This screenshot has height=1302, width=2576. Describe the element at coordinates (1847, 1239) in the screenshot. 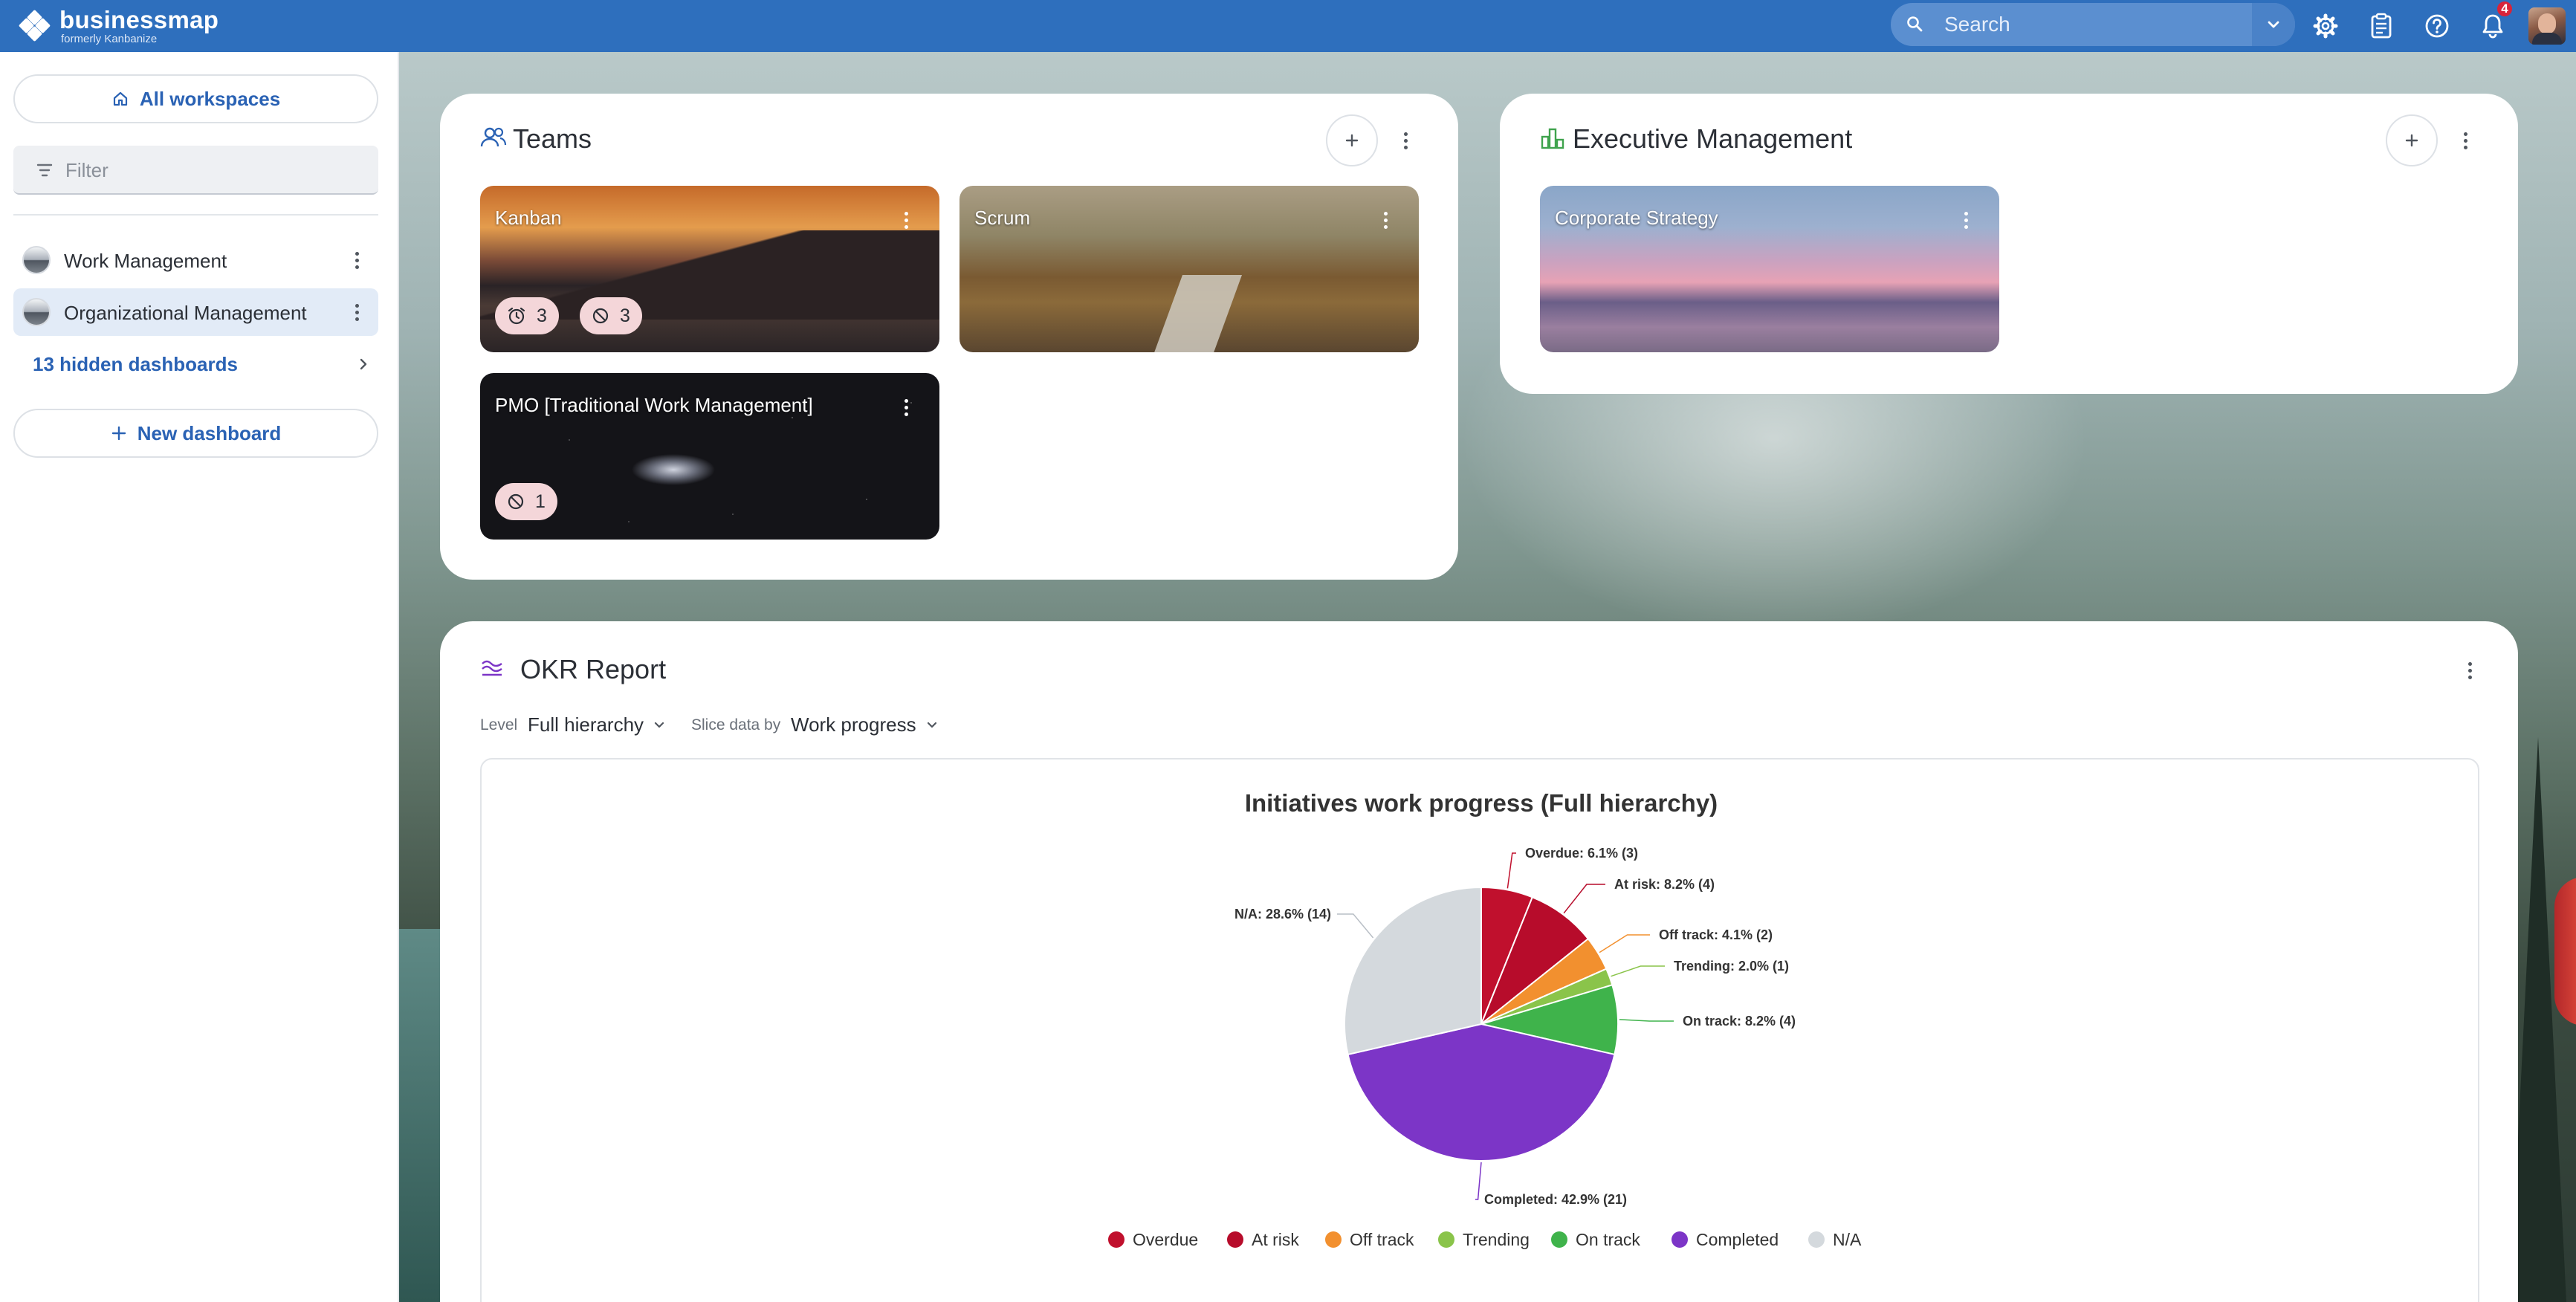

I see `legend-item: N/A` at that location.